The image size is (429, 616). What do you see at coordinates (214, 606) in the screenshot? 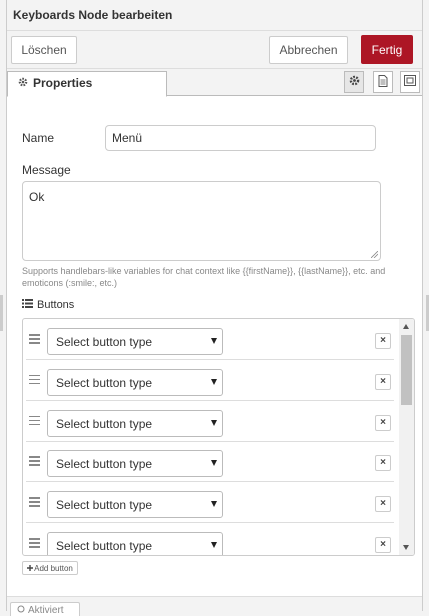
I see `tray-footer: Aktiviert` at bounding box center [214, 606].